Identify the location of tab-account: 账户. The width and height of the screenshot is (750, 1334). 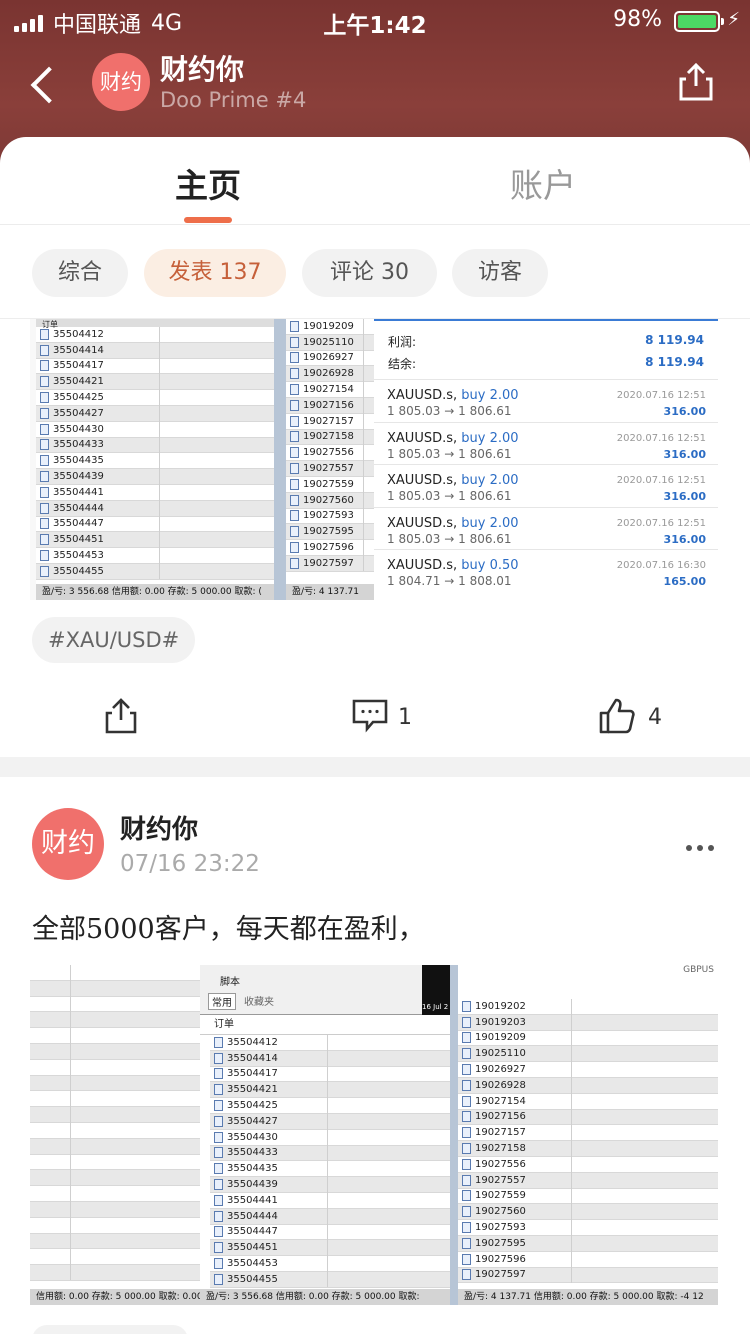
(543, 183).